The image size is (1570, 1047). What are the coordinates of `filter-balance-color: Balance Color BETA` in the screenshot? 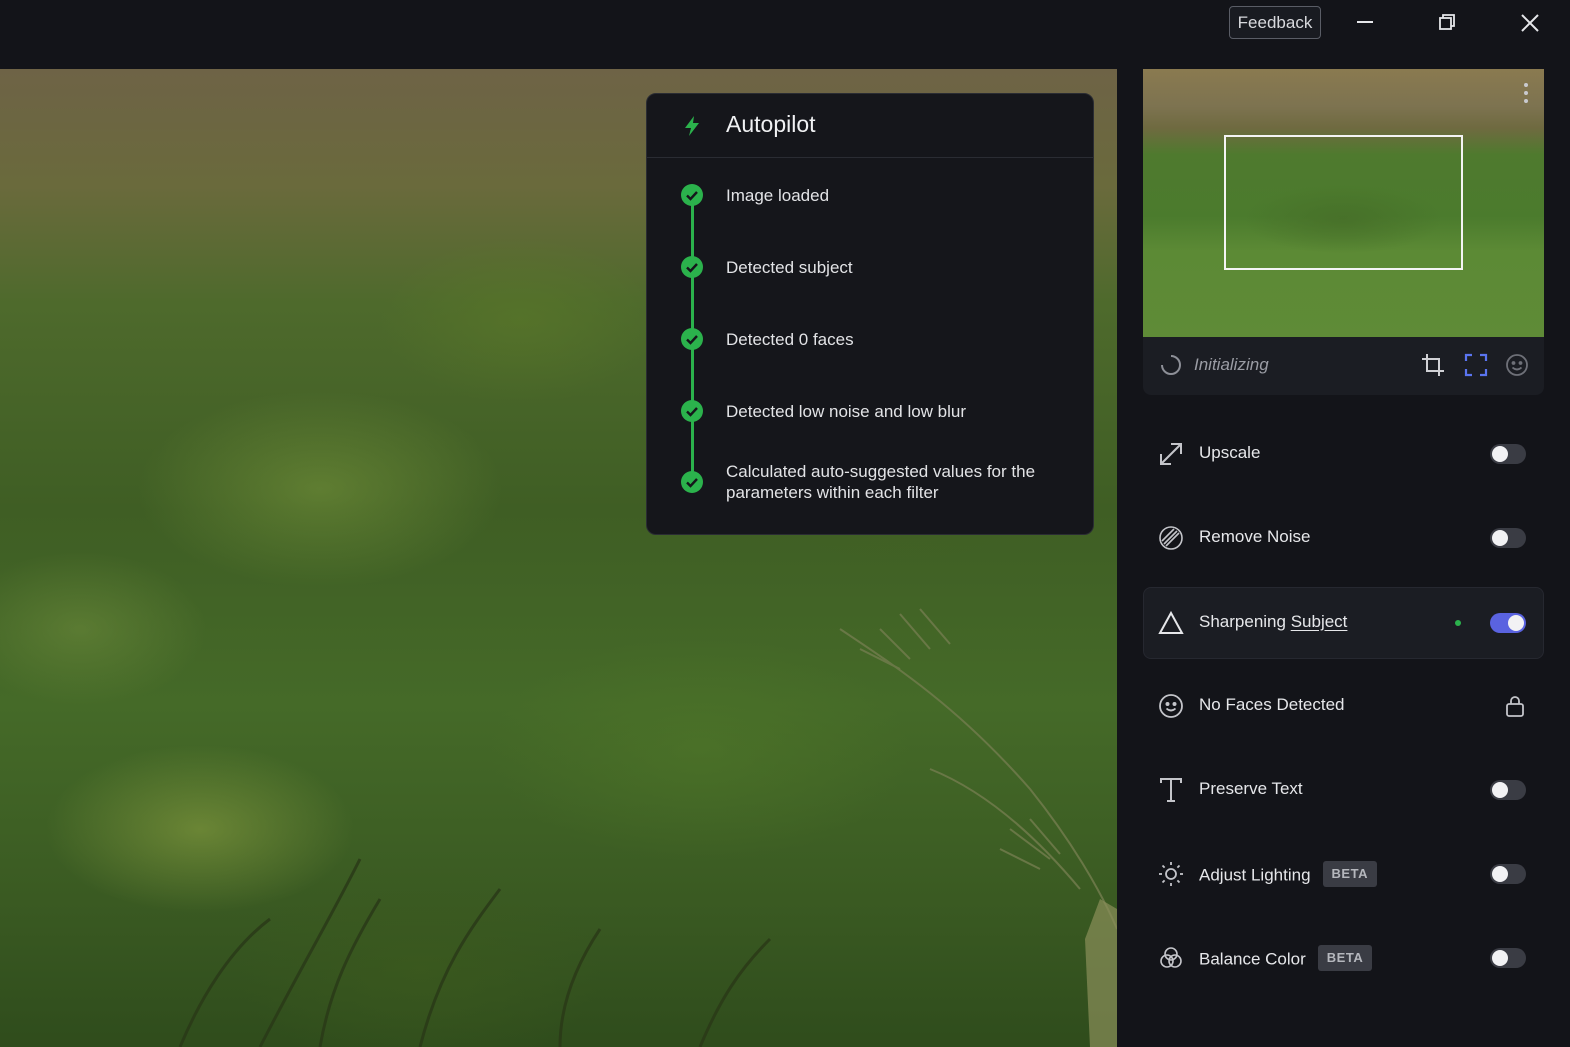 It's located at (1343, 958).